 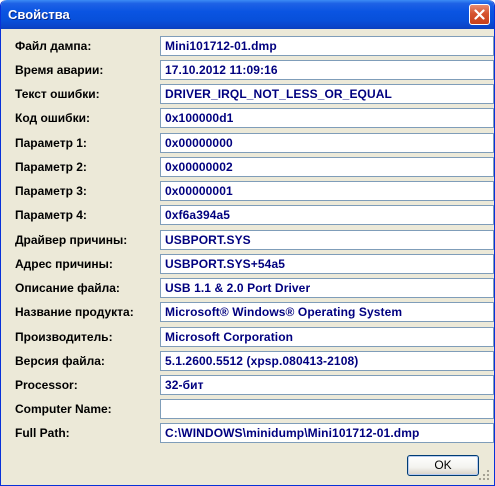 I want to click on row-error-code: Код ошибки: 0x100000d1, so click(x=249, y=118).